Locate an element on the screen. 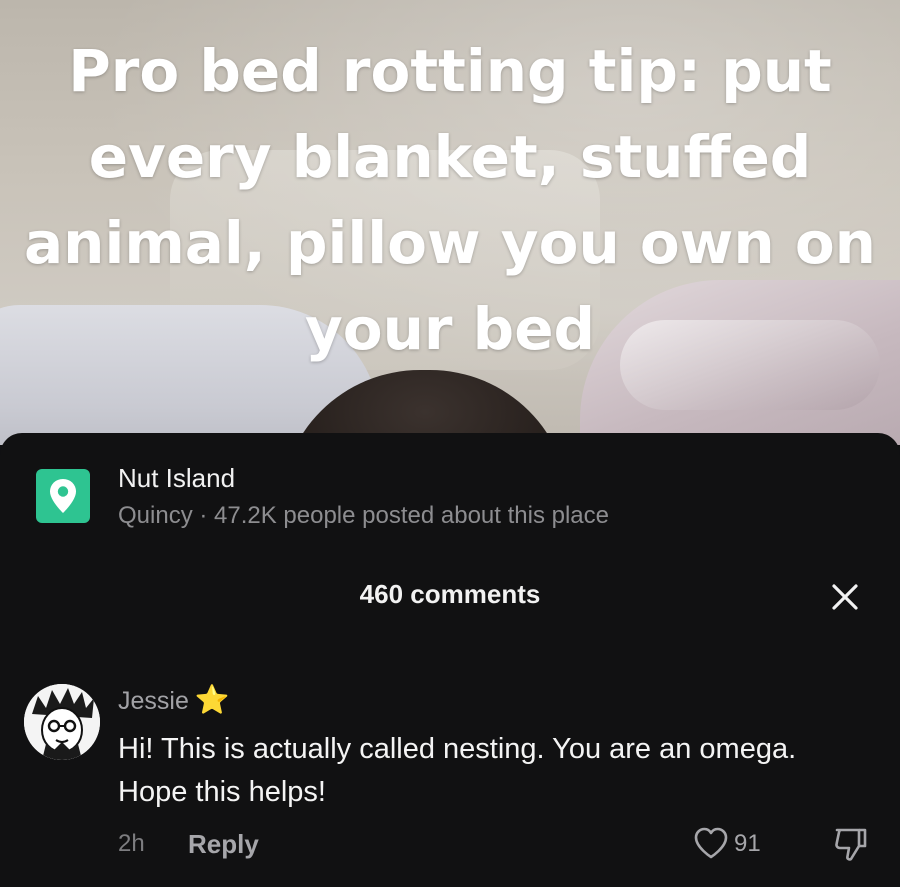 The image size is (900, 887). close-icon is located at coordinates (845, 597).